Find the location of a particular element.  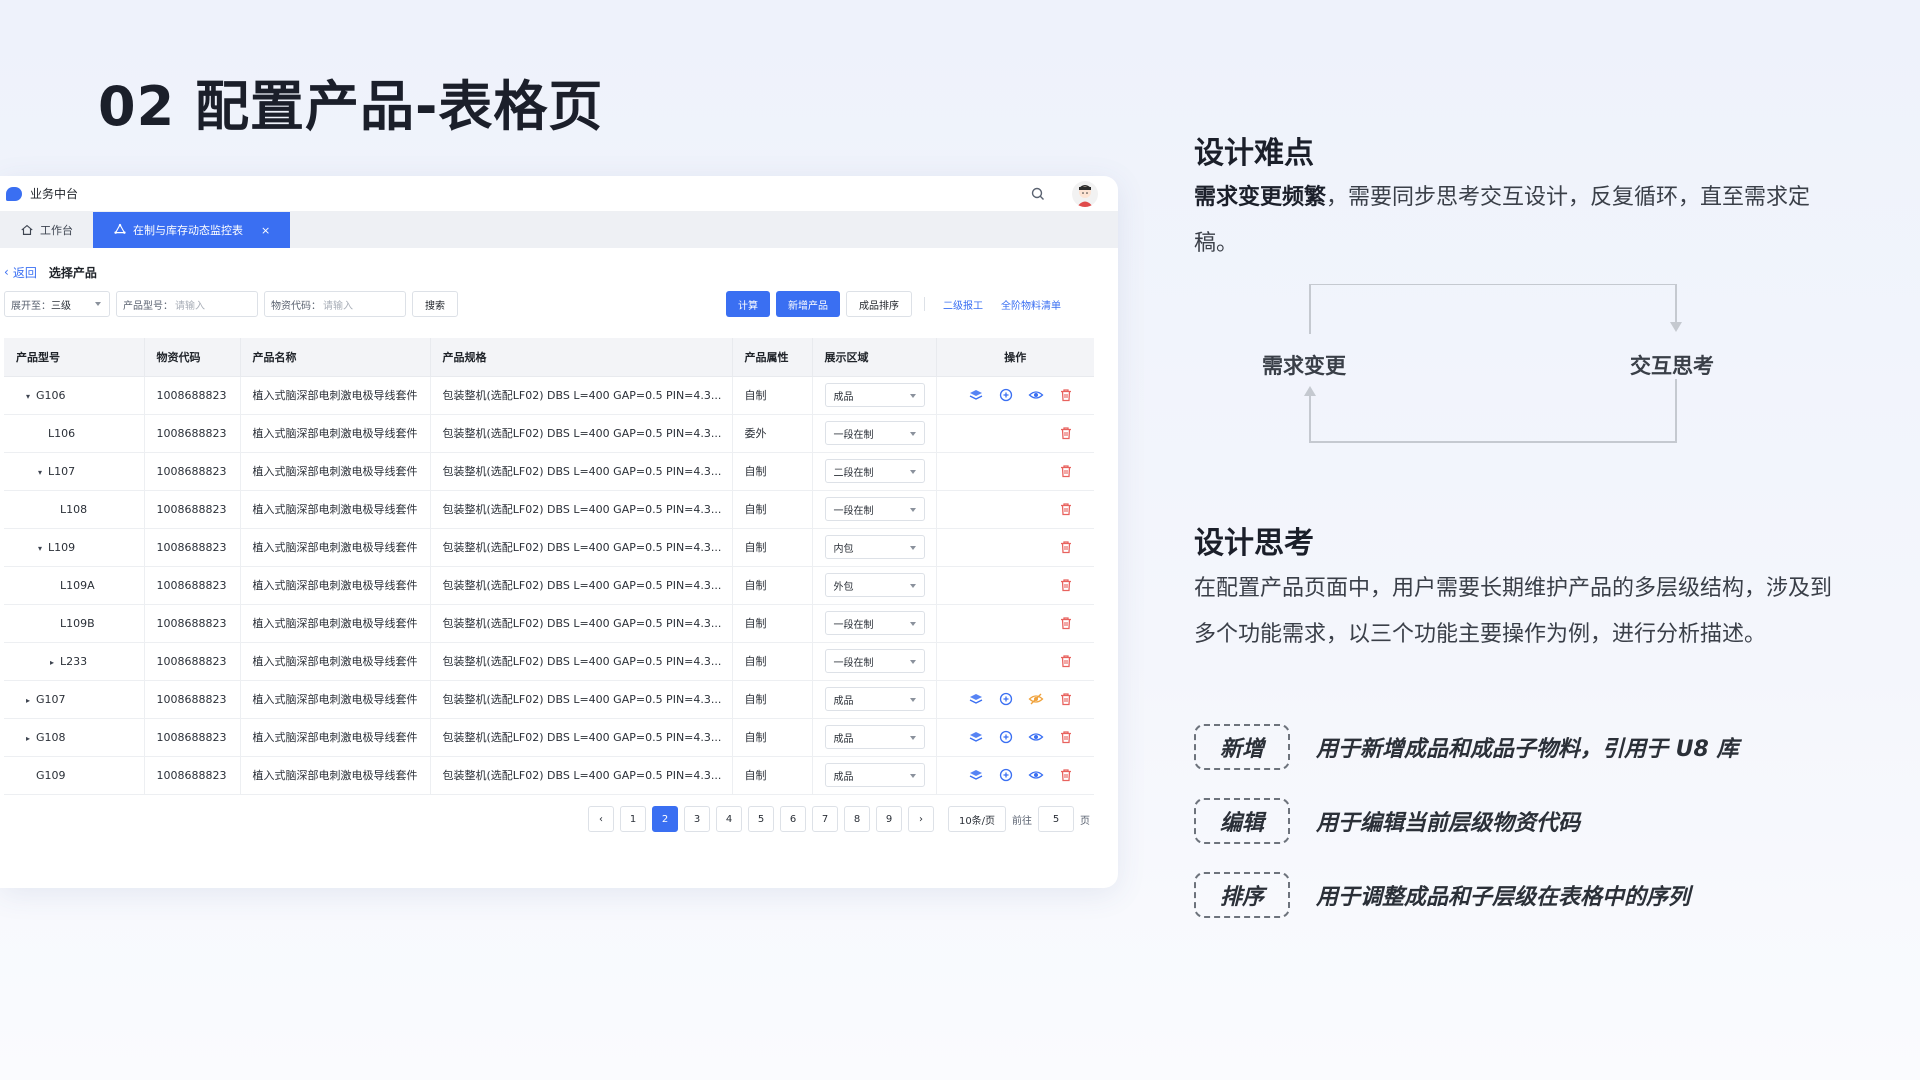

sort-button: 成品排序 is located at coordinates (879, 304).